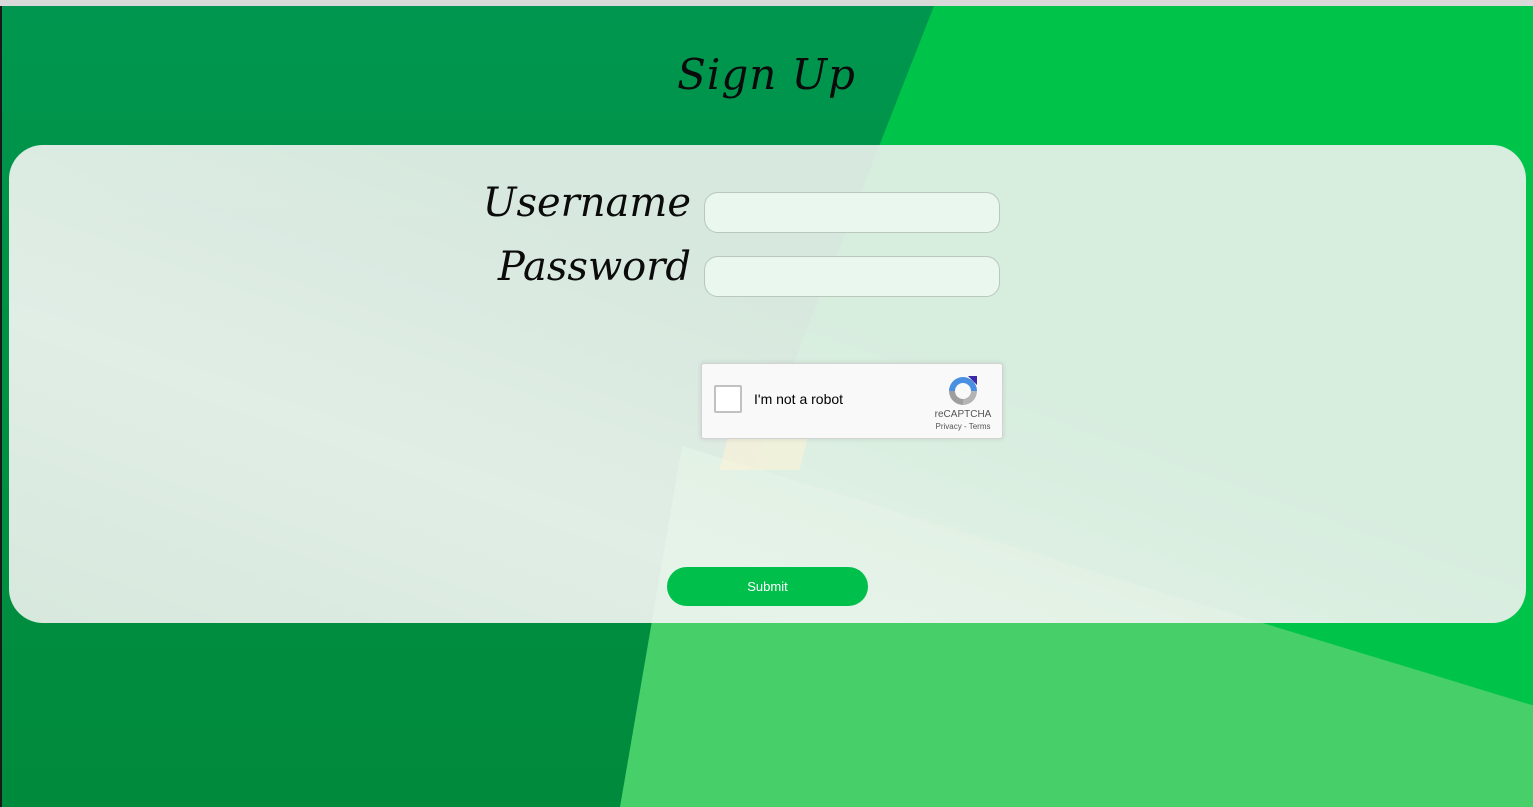  Describe the element at coordinates (767, 586) in the screenshot. I see `submit-button: Submit` at that location.